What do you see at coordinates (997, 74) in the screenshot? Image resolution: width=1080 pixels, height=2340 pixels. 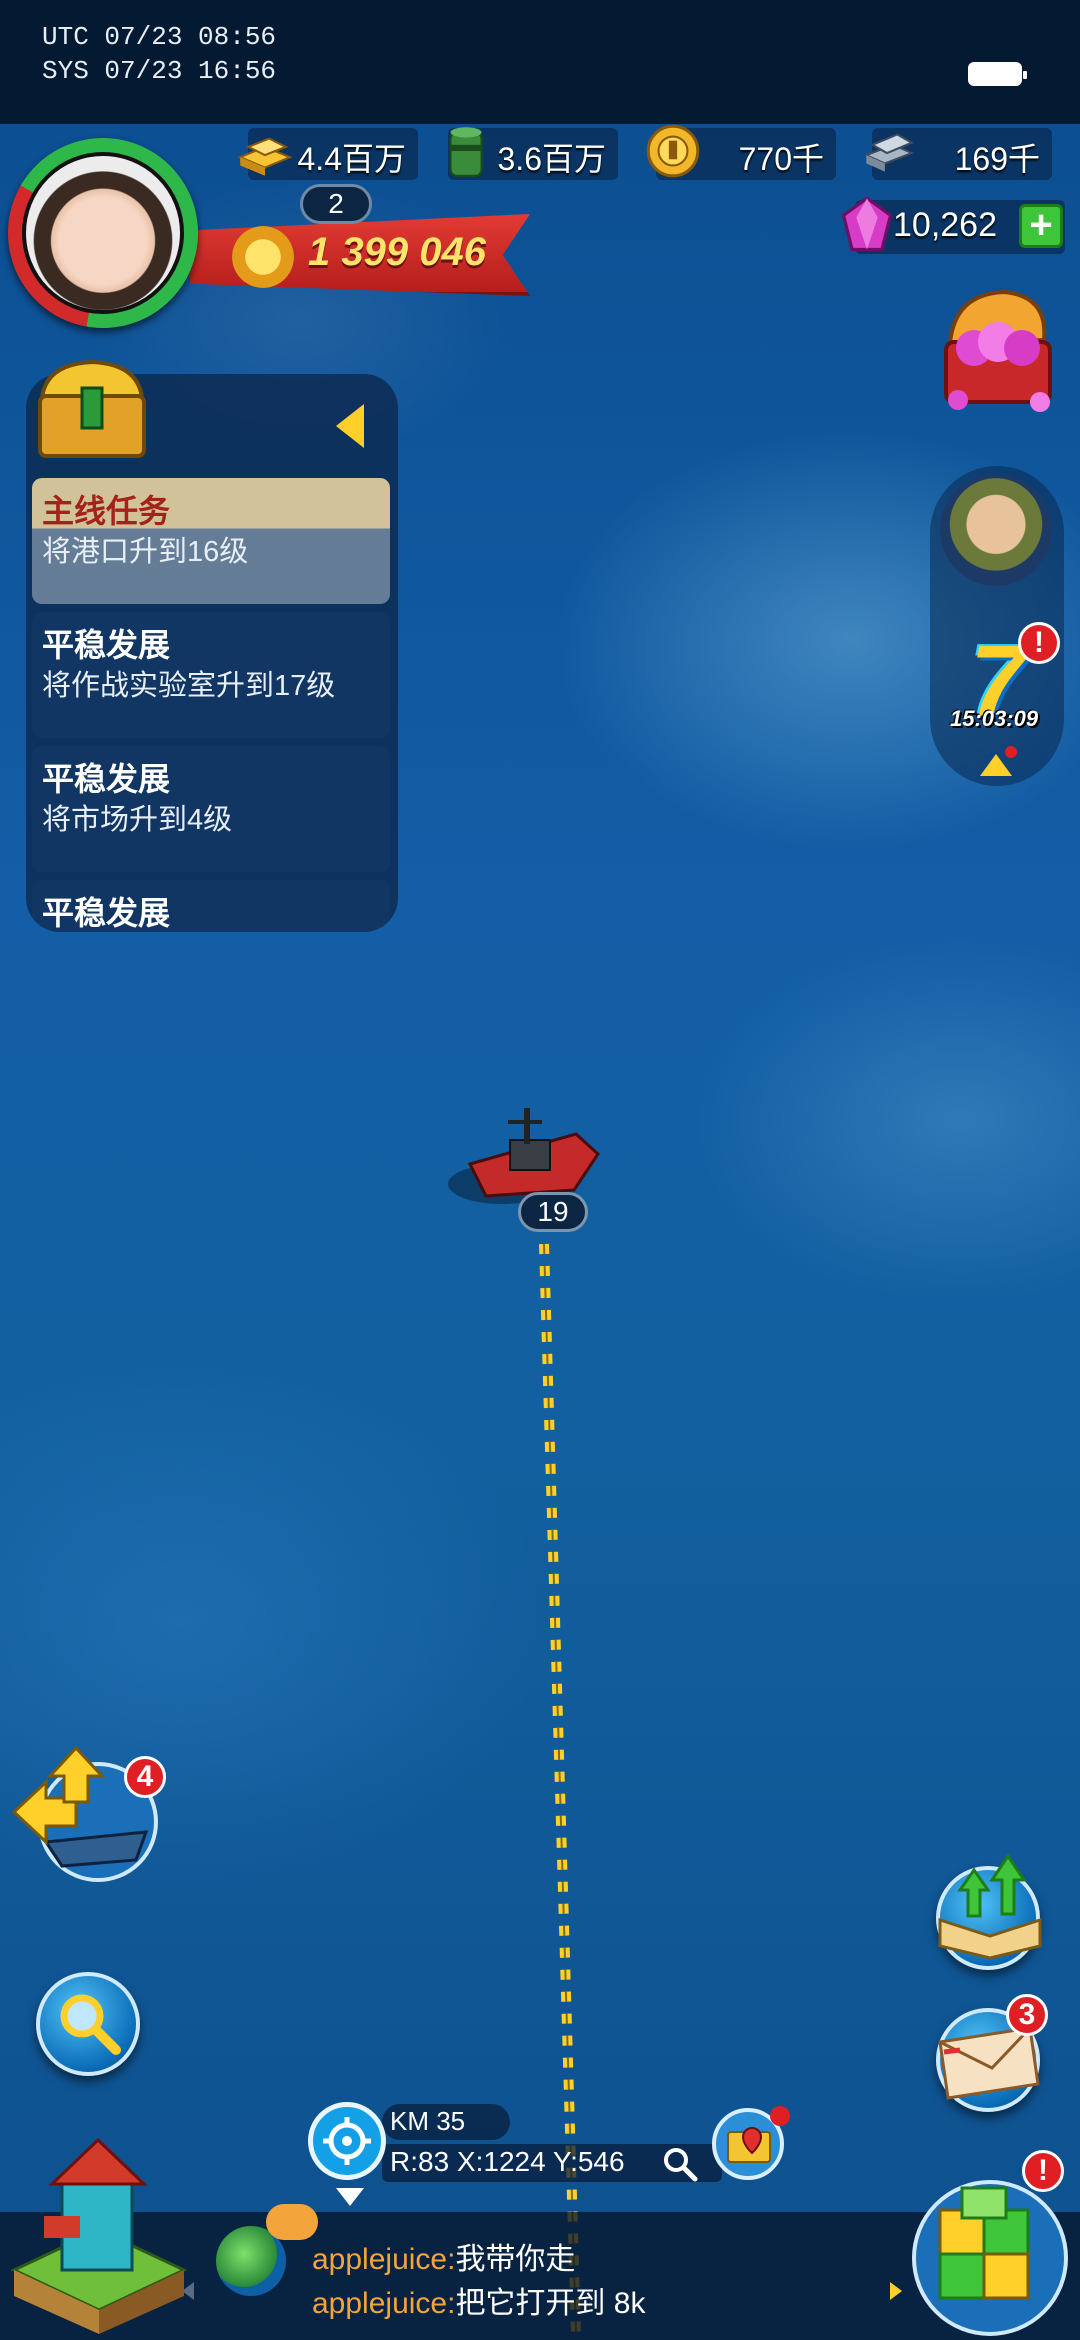 I see `battery-icon` at bounding box center [997, 74].